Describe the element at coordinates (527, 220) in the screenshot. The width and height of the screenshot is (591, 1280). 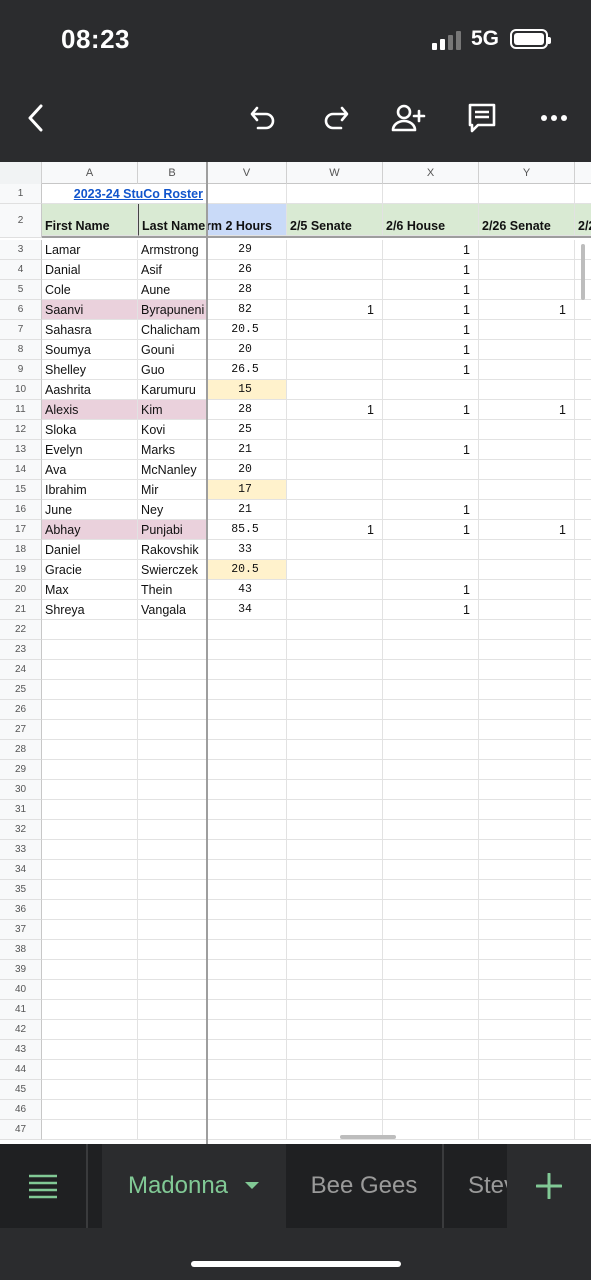
I see `column-title-cell: 2/26 Senate` at that location.